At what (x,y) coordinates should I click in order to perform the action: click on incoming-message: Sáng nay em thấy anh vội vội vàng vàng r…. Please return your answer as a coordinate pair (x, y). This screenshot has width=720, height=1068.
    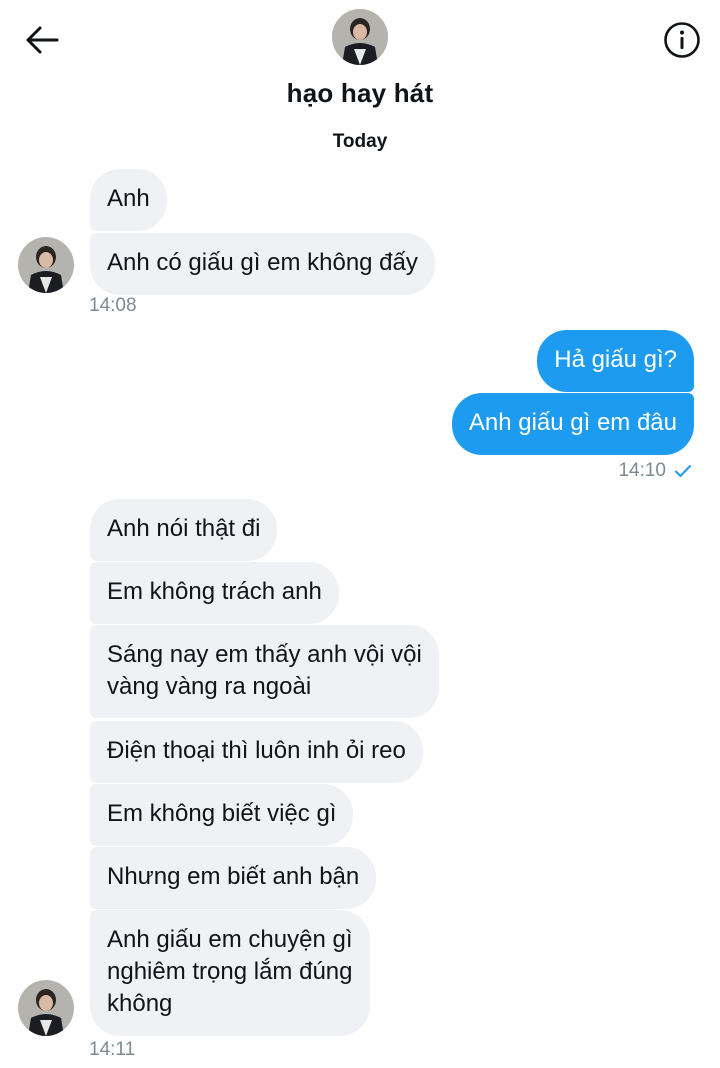
    Looking at the image, I should click on (264, 671).